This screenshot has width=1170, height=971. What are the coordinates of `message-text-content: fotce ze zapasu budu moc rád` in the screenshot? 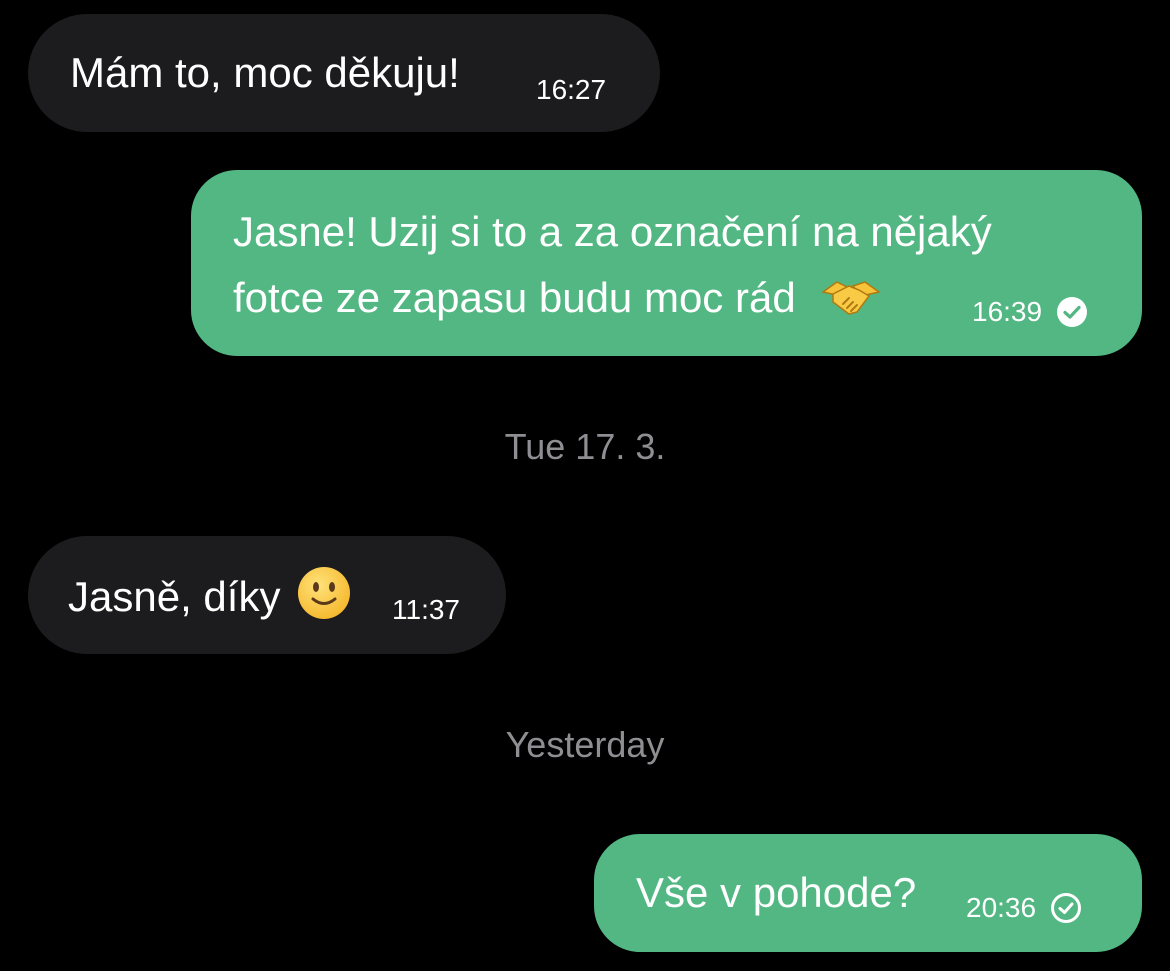 It's located at (514, 297).